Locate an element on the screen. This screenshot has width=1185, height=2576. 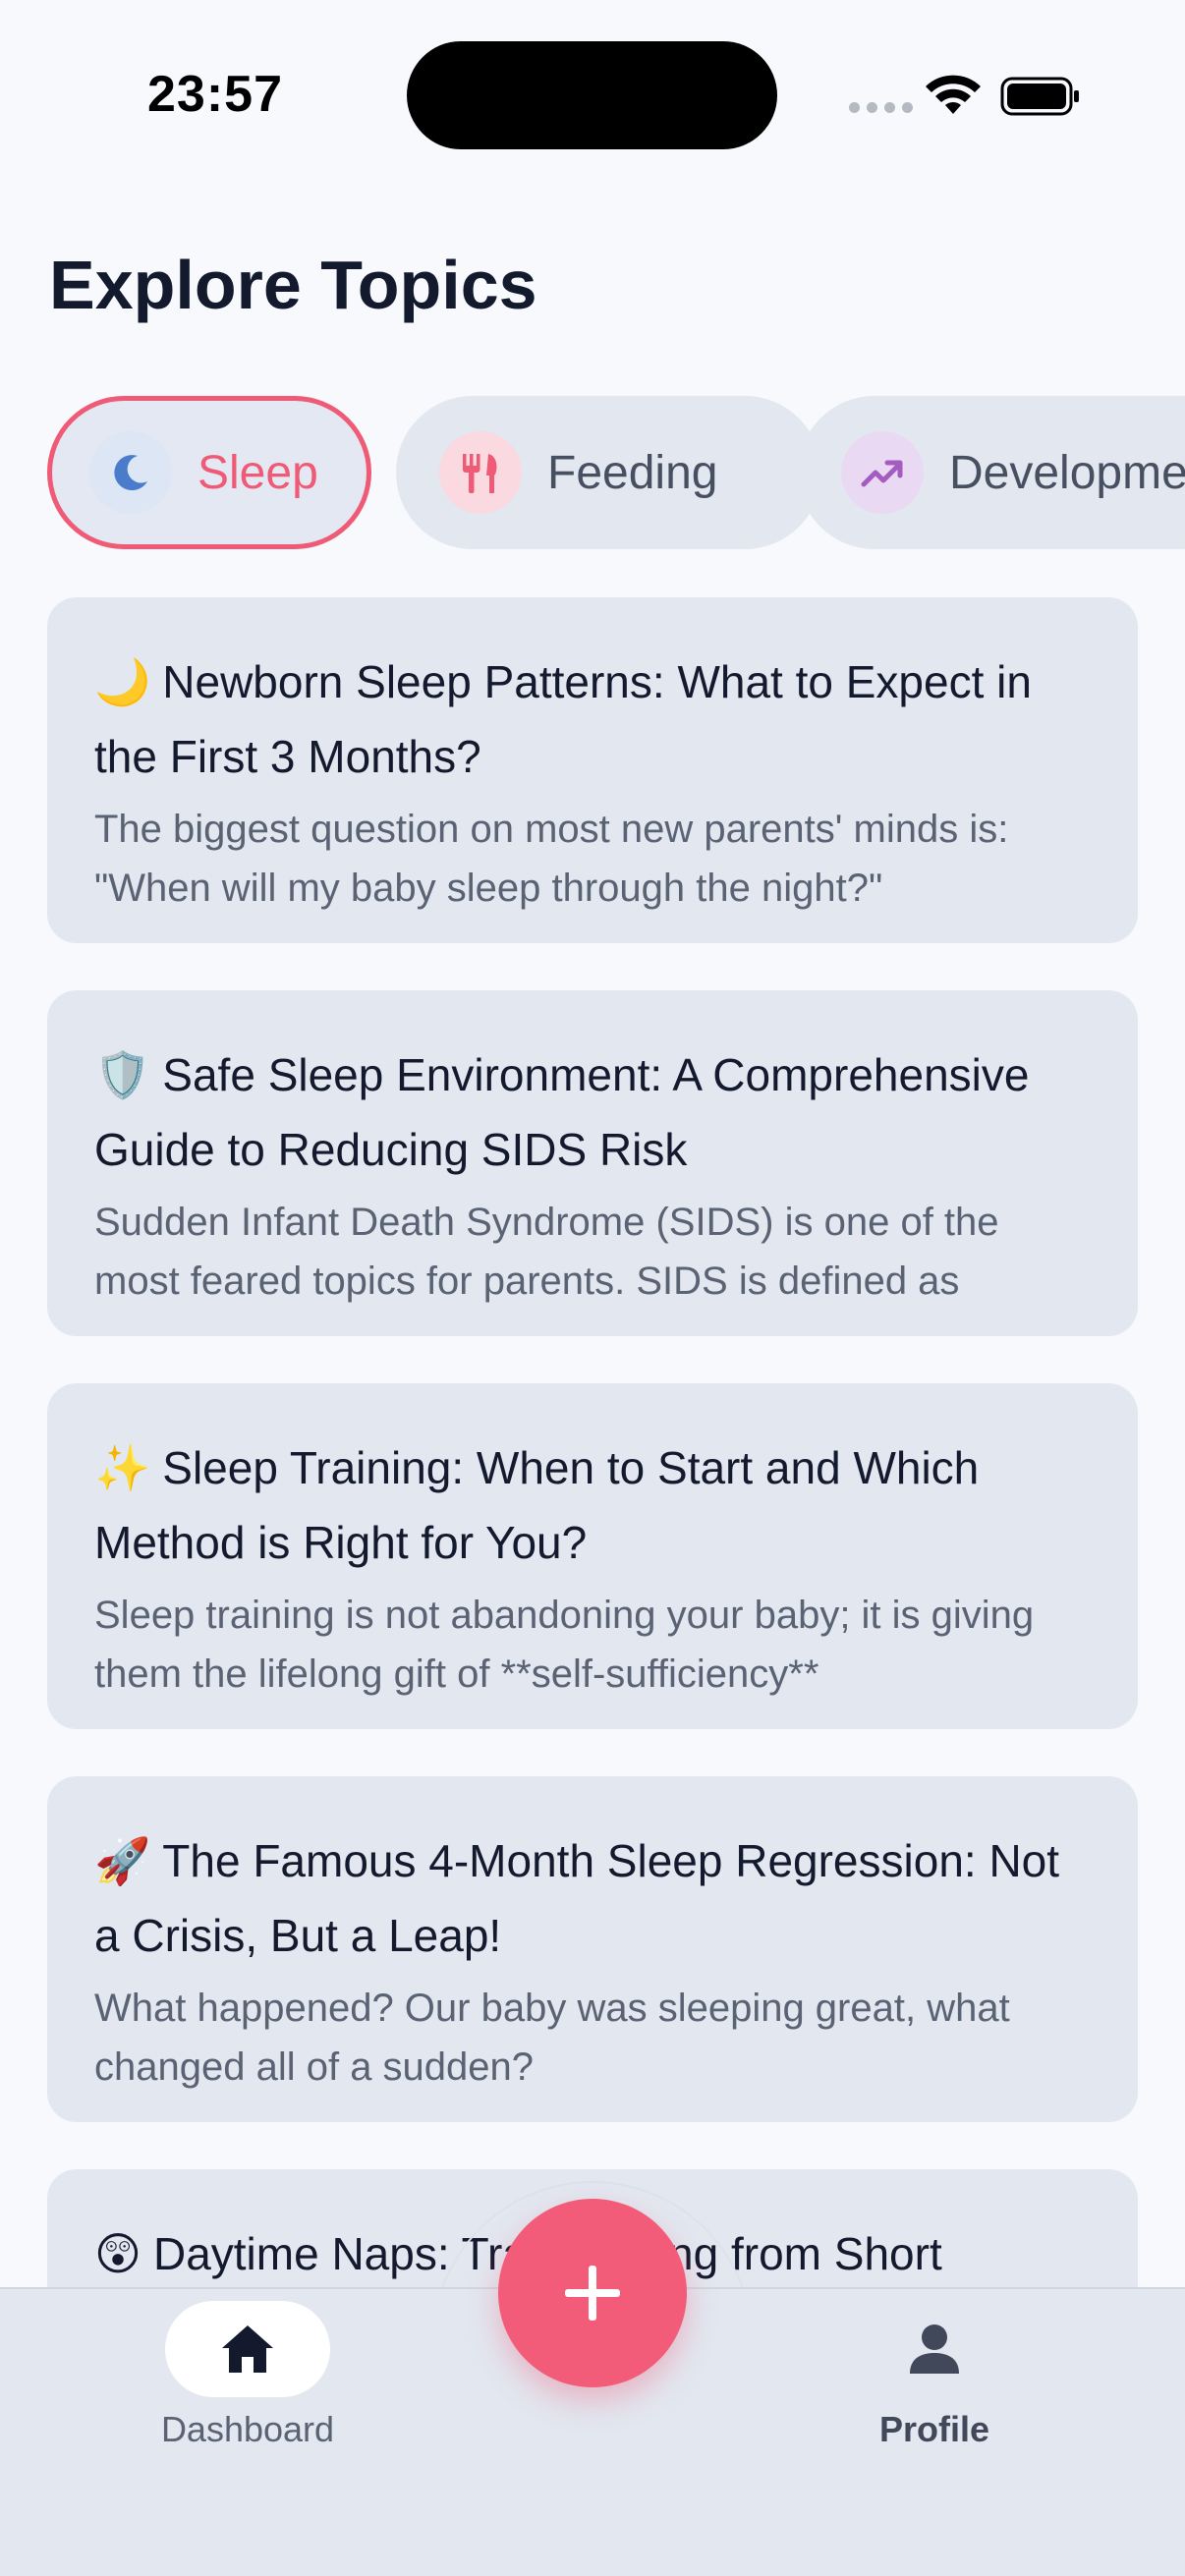
category-chip-label: Development is located at coordinates (1067, 472).